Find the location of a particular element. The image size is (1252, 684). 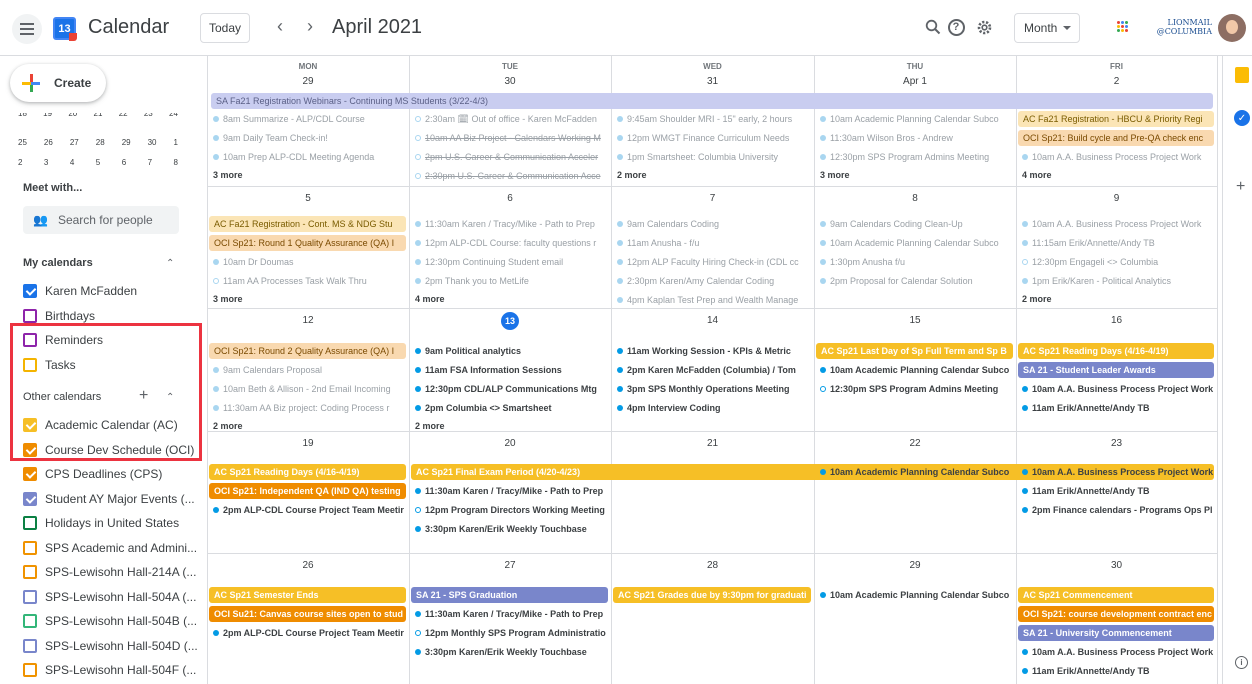

mini-calendar-day: 7 is located at coordinates (150, 162).